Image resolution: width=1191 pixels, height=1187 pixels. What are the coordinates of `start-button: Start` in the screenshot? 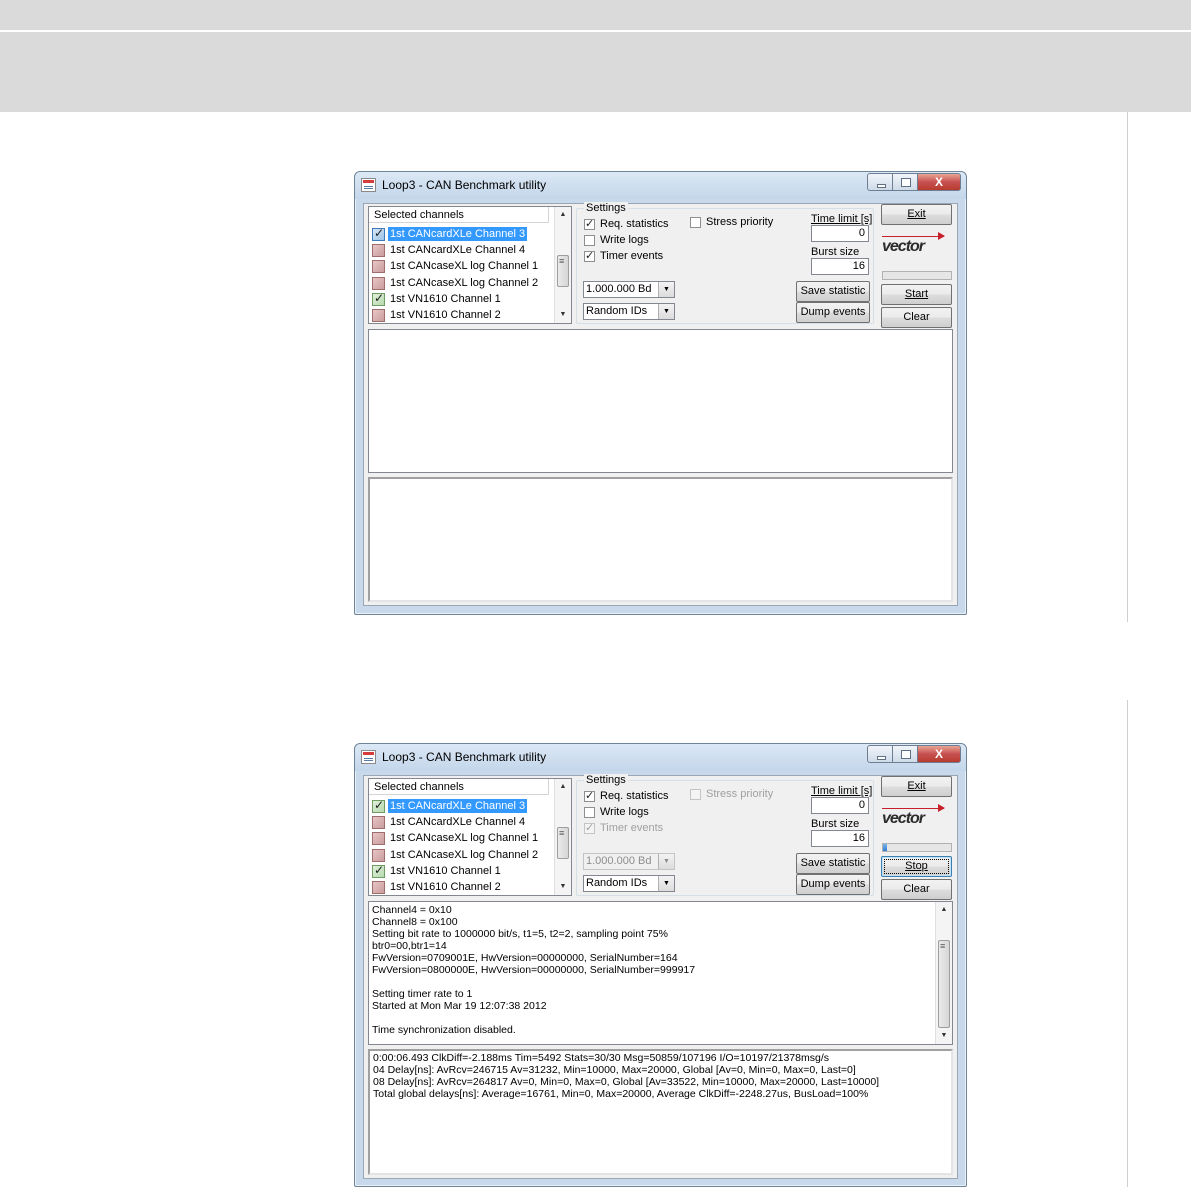 It's located at (916, 294).